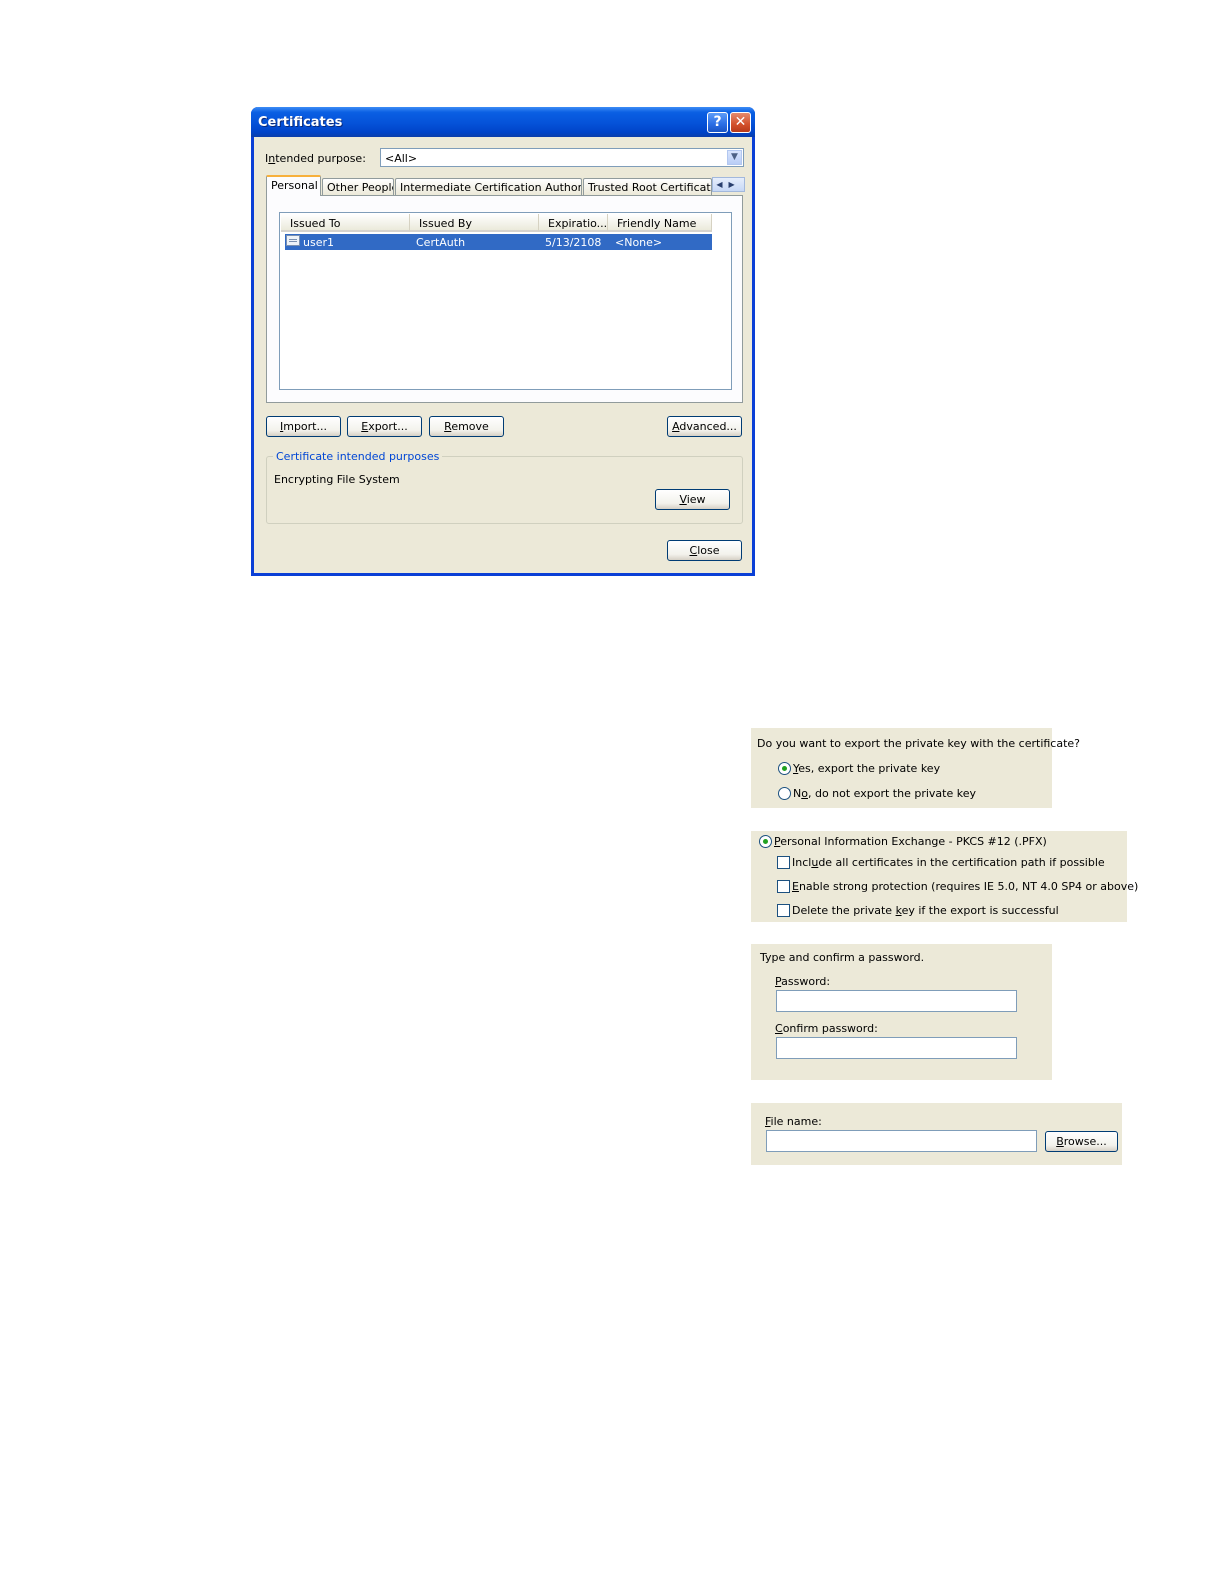 The width and height of the screenshot is (1224, 1584). What do you see at coordinates (488, 186) in the screenshot?
I see `tab-intermediate-ca: Intermediate Certification Authorities` at bounding box center [488, 186].